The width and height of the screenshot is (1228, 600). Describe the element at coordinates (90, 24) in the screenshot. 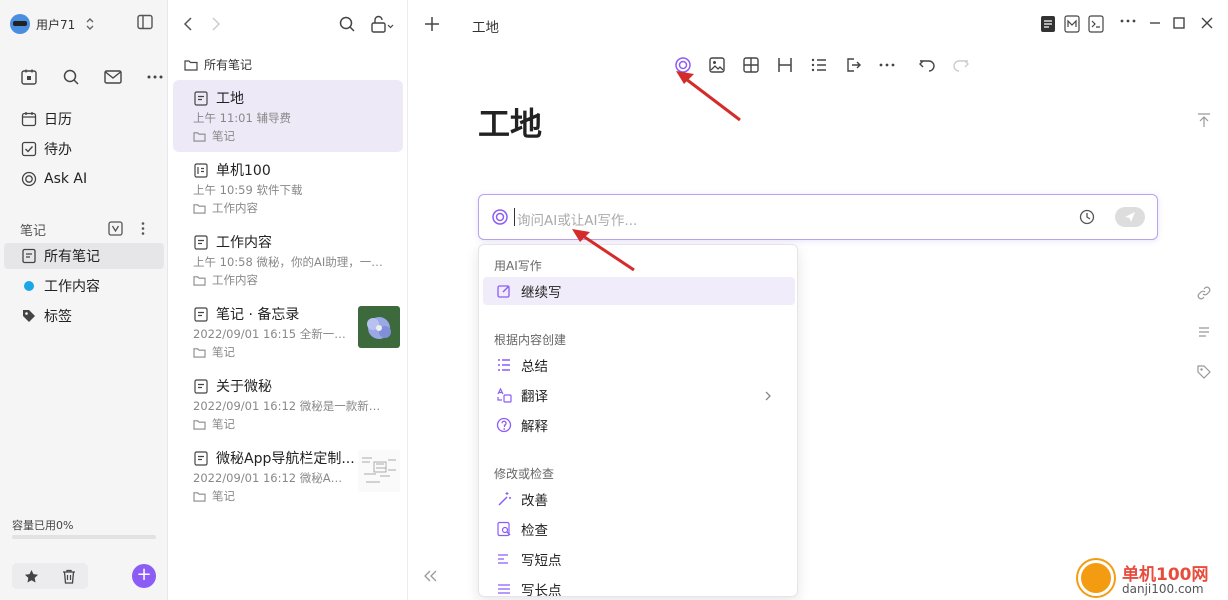

I see `chevron-updown-icon` at that location.